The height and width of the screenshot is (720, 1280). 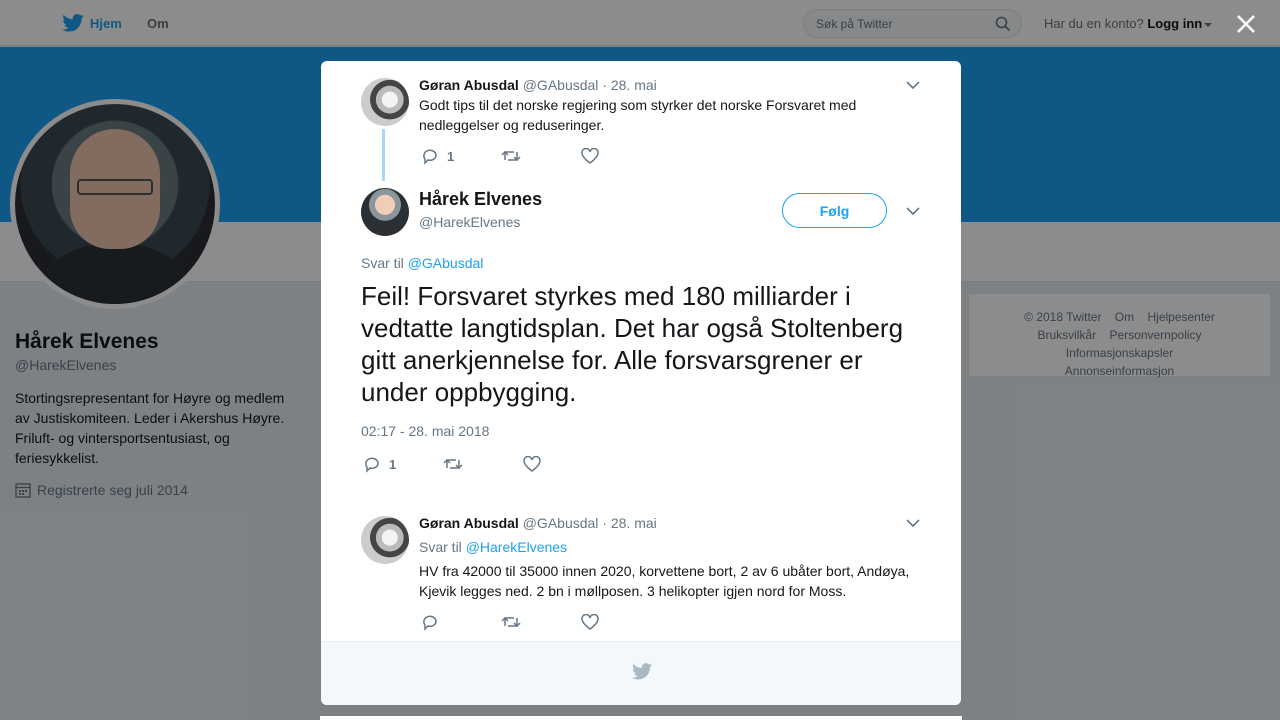 I want to click on main-tweet-actions: 1, so click(x=483, y=464).